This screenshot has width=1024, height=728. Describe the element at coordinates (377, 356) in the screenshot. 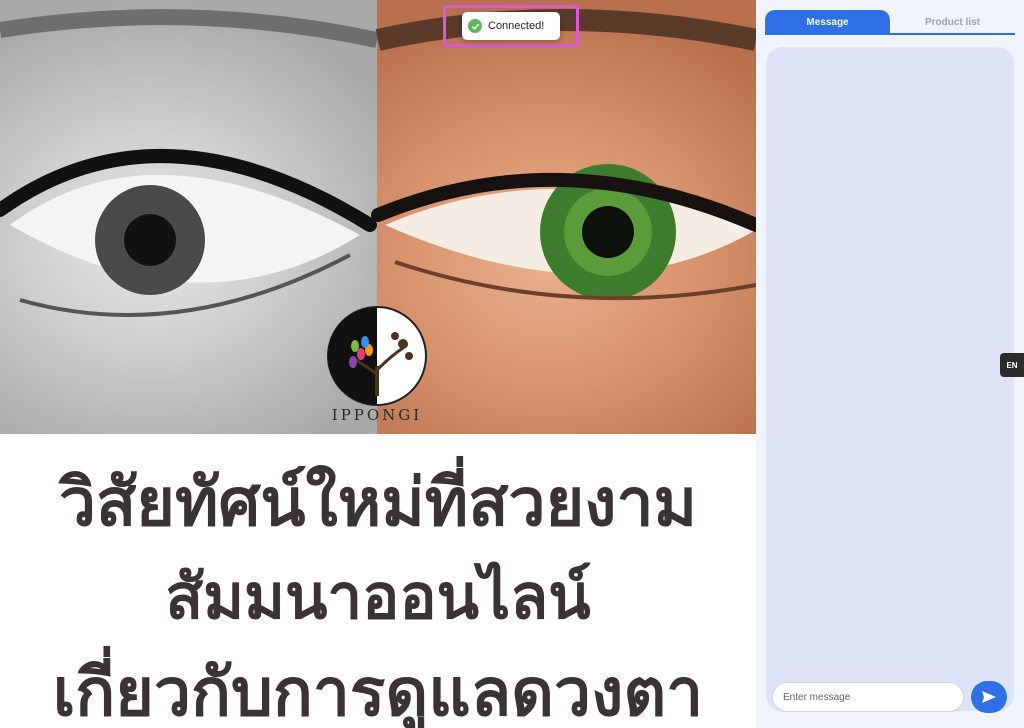

I see `ippongi-logo` at that location.